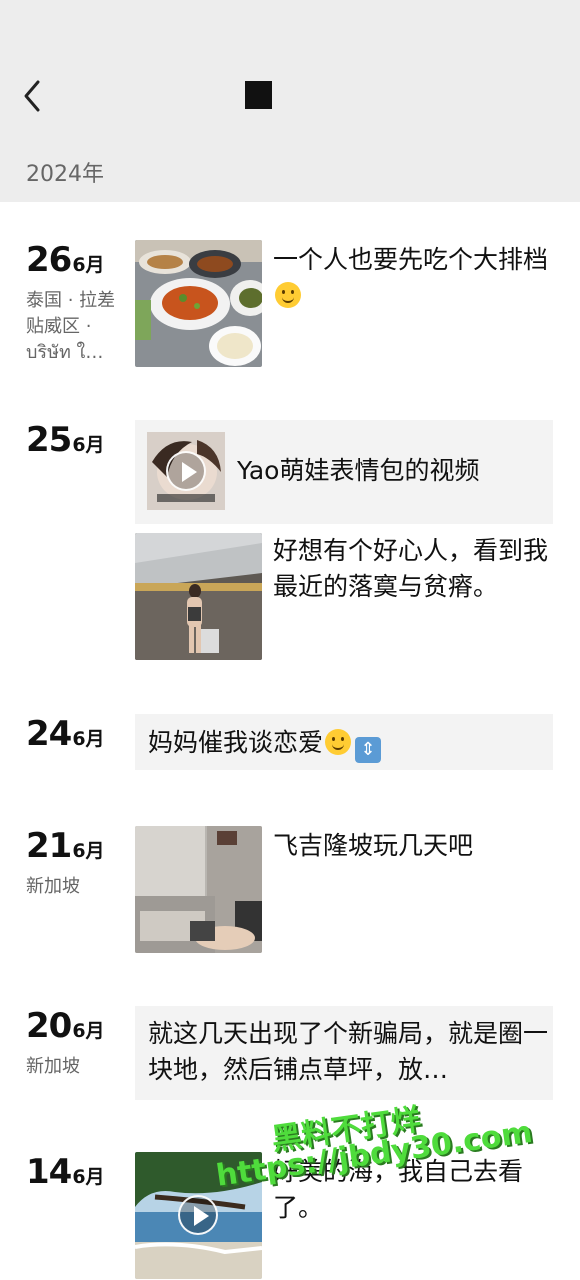 Image resolution: width=580 pixels, height=1280 pixels. Describe the element at coordinates (346, 1130) in the screenshot. I see `watermark-title: 黑料不打烊` at that location.